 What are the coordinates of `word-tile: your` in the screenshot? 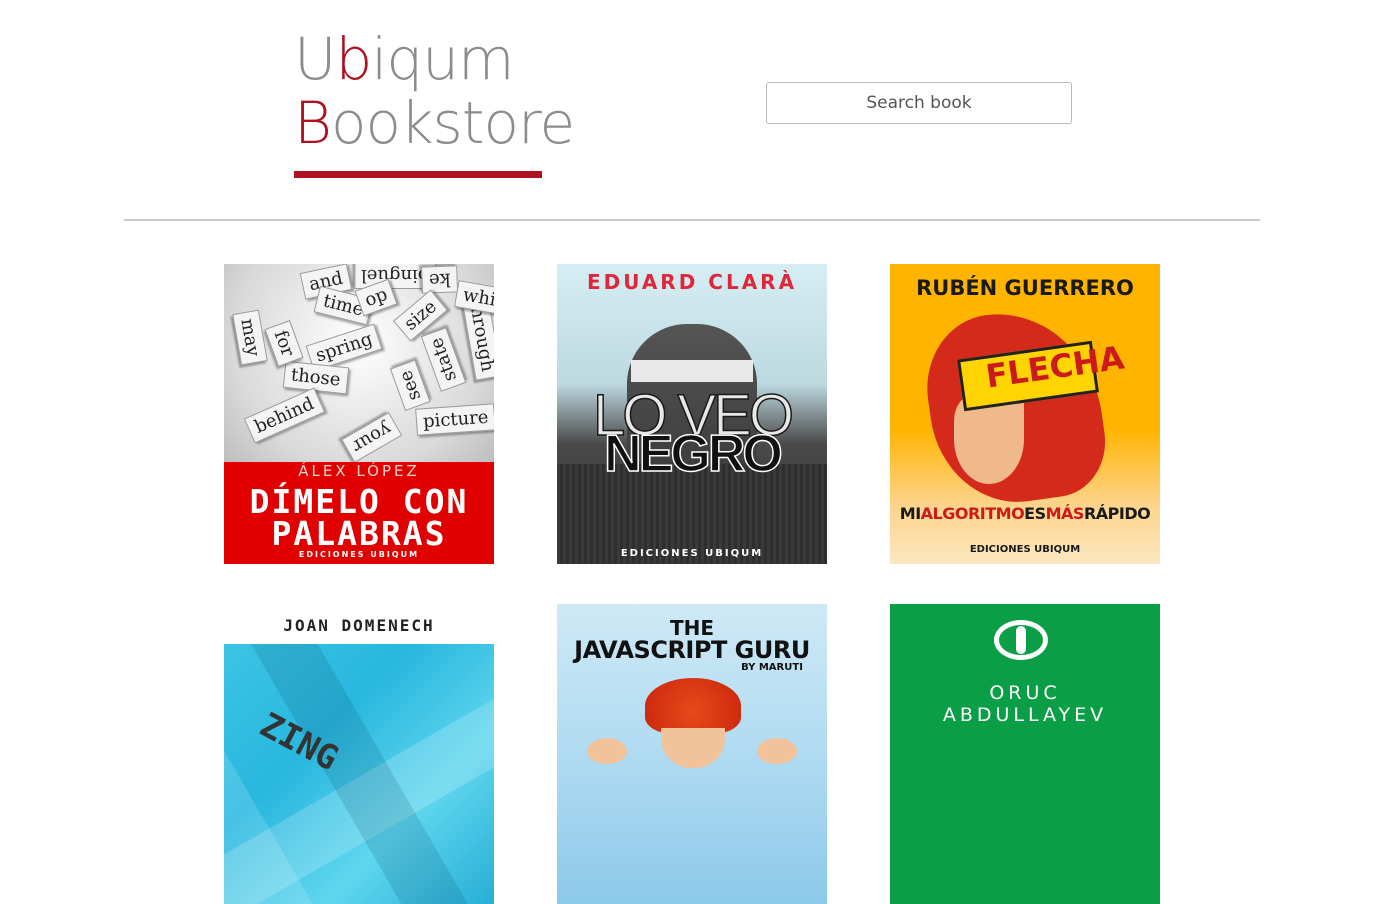 It's located at (371, 437).